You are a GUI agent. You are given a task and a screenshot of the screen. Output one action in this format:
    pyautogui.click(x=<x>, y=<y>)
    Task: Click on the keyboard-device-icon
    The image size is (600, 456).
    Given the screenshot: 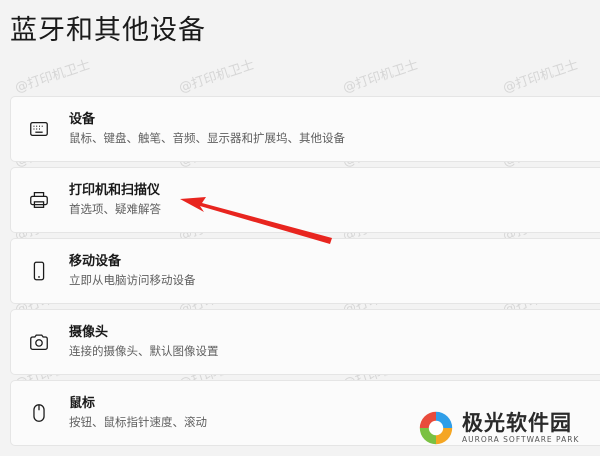 What is the action you would take?
    pyautogui.click(x=39, y=129)
    